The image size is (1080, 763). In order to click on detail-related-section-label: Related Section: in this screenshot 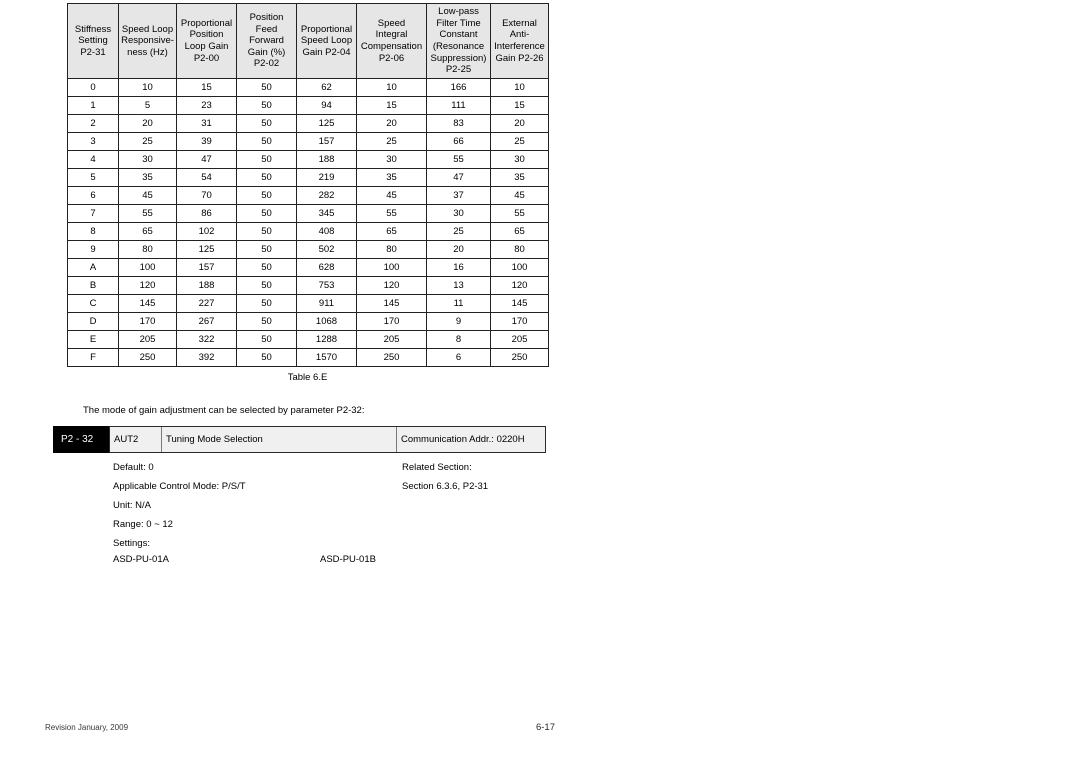, I will do `click(437, 467)`.